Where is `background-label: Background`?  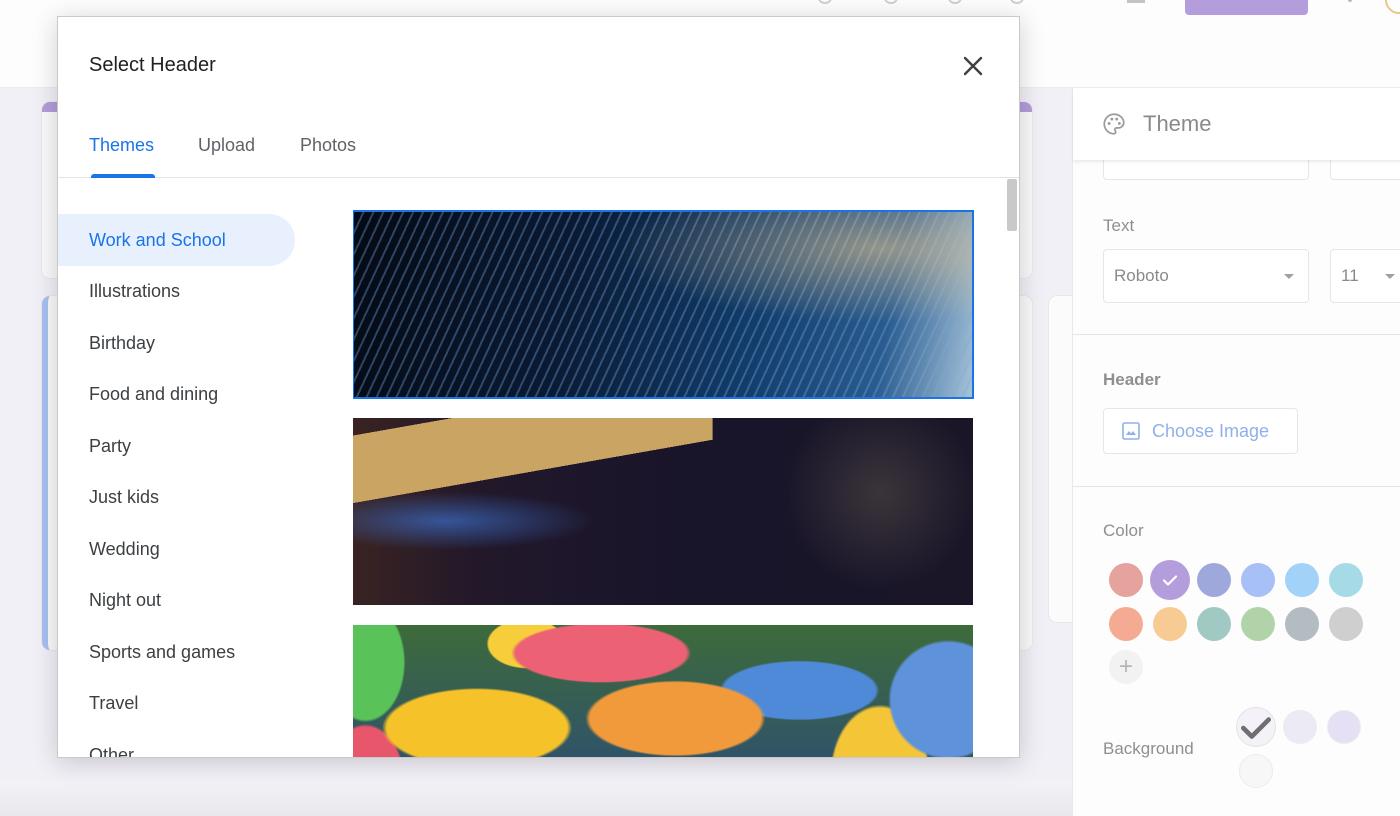
background-label: Background is located at coordinates (1148, 748).